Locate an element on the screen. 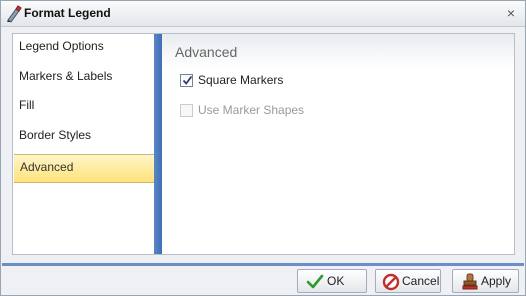 The width and height of the screenshot is (526, 296). cancel-icon is located at coordinates (391, 282).